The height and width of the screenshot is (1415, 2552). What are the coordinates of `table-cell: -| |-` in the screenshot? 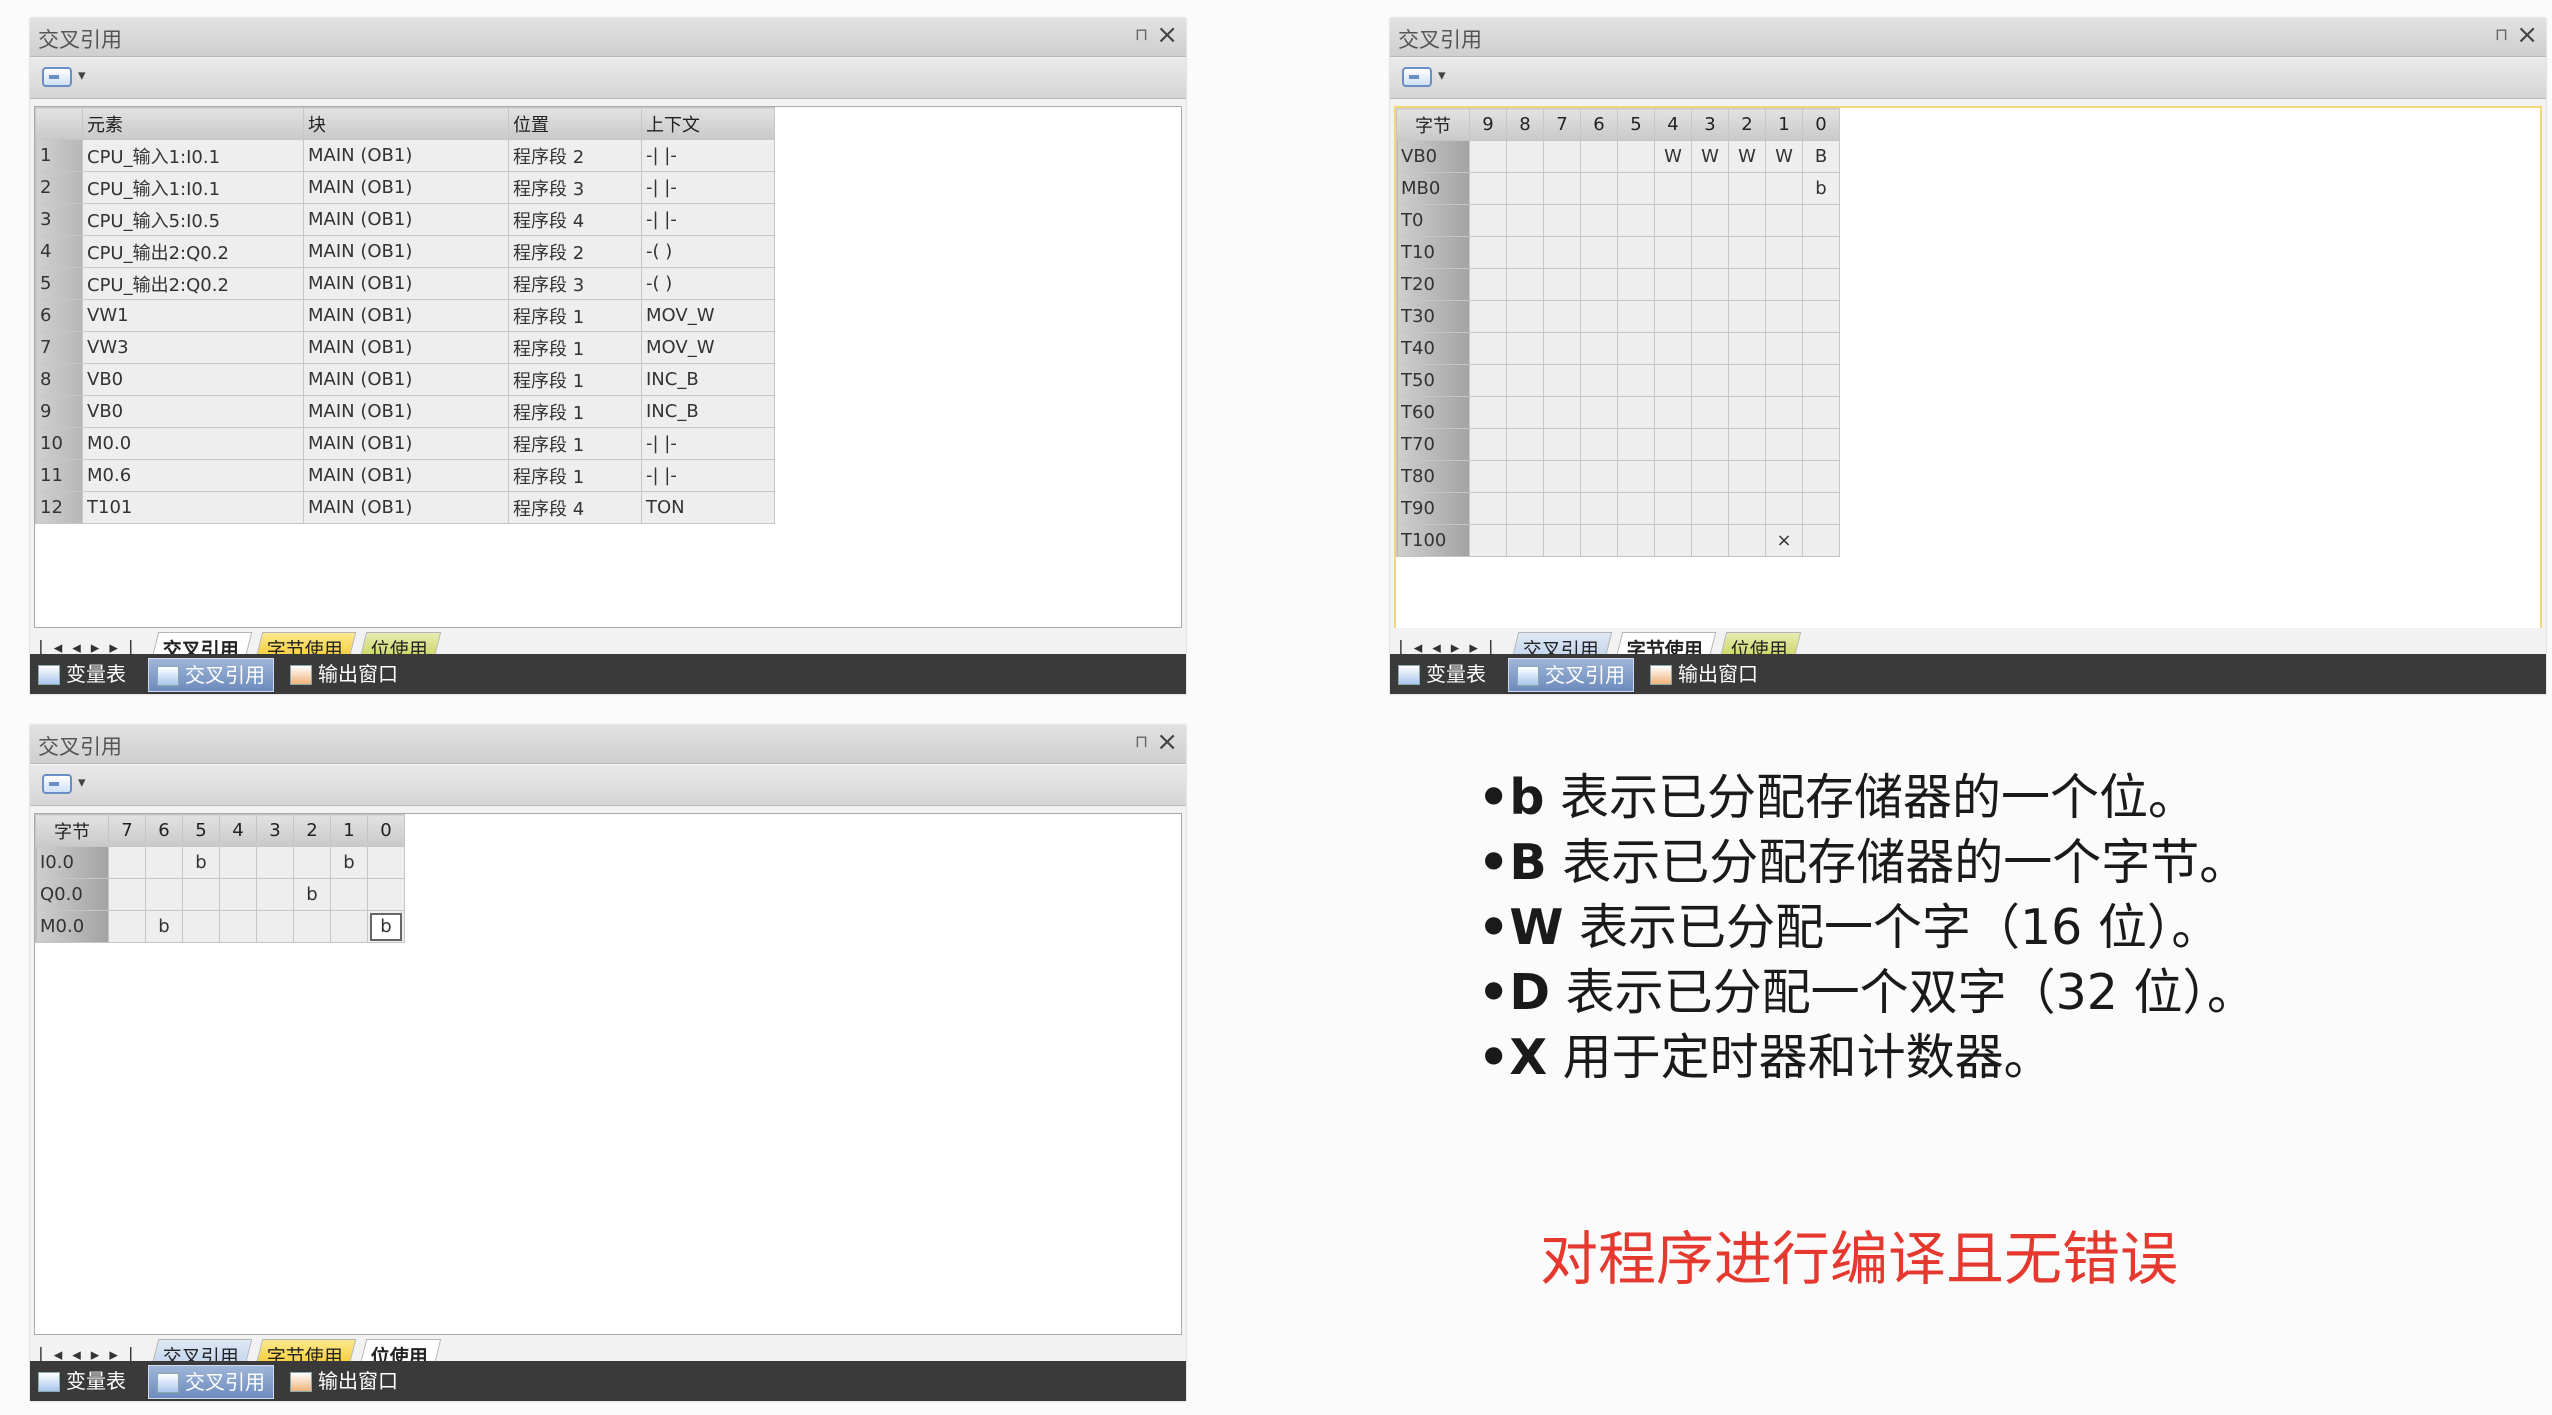 It's located at (708, 443).